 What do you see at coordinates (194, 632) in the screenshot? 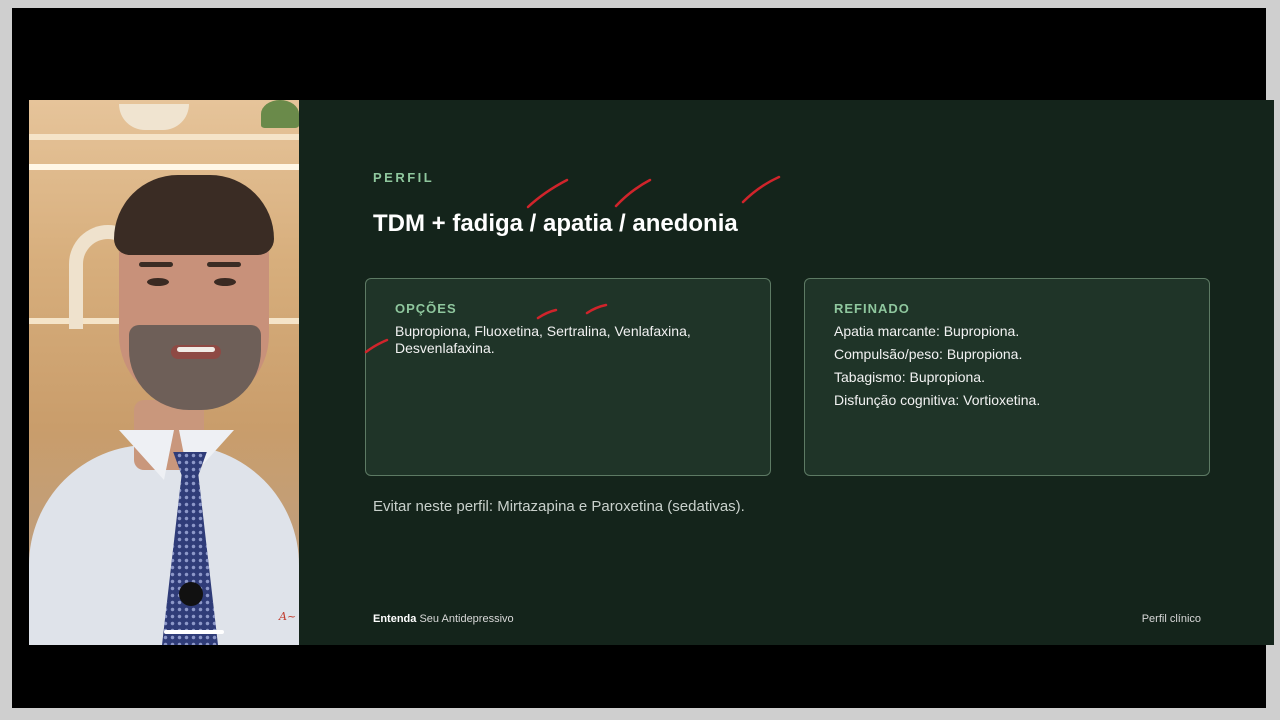
I see `light-reflection` at bounding box center [194, 632].